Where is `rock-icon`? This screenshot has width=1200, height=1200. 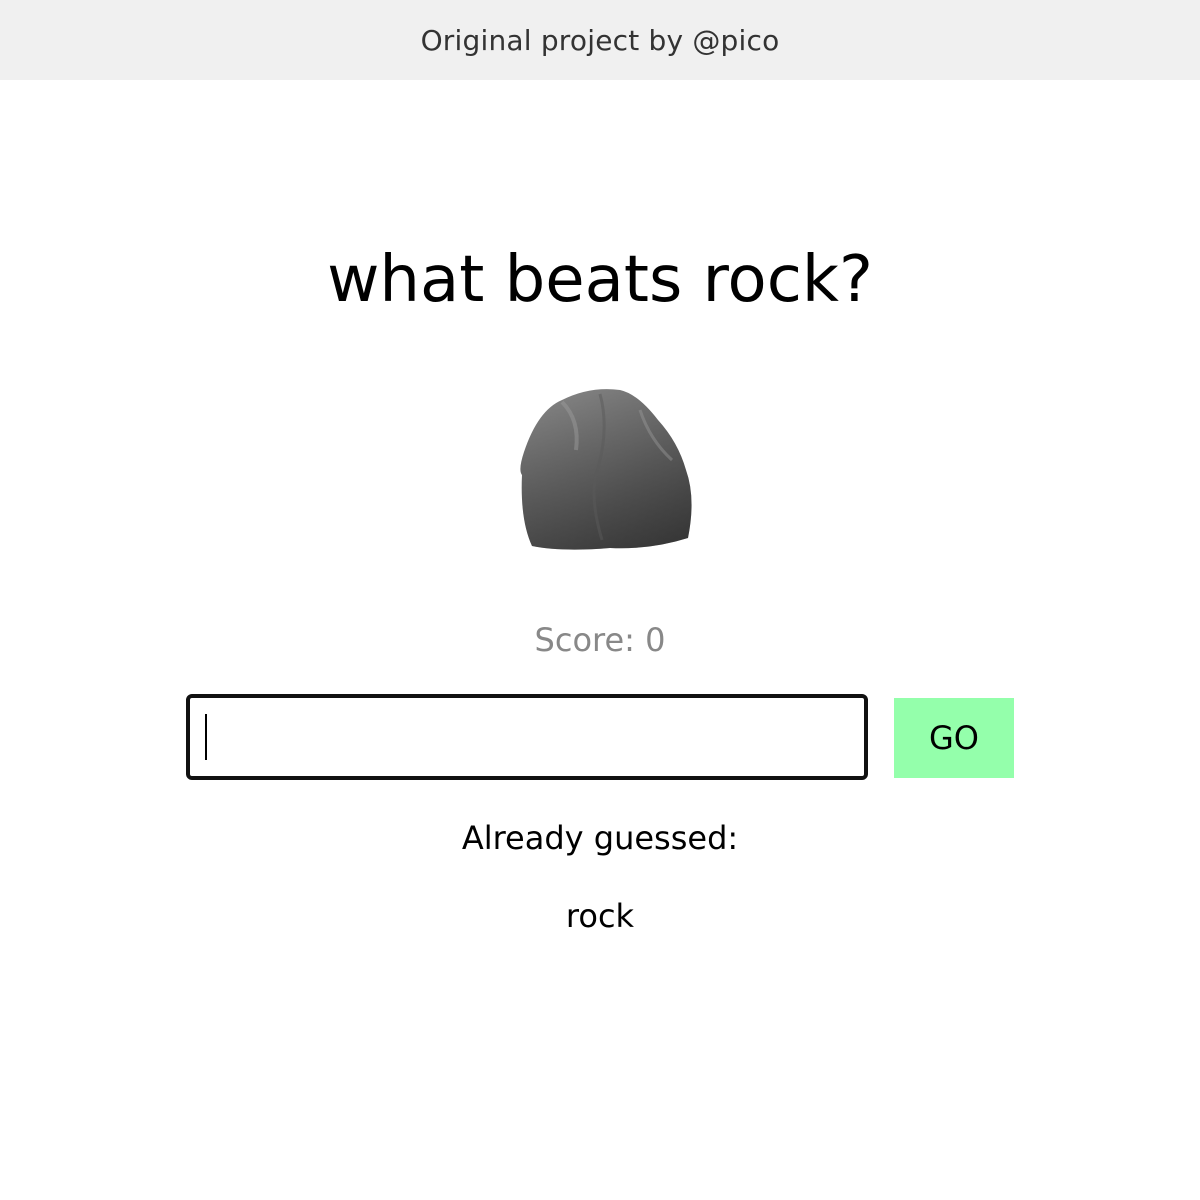 rock-icon is located at coordinates (600, 470).